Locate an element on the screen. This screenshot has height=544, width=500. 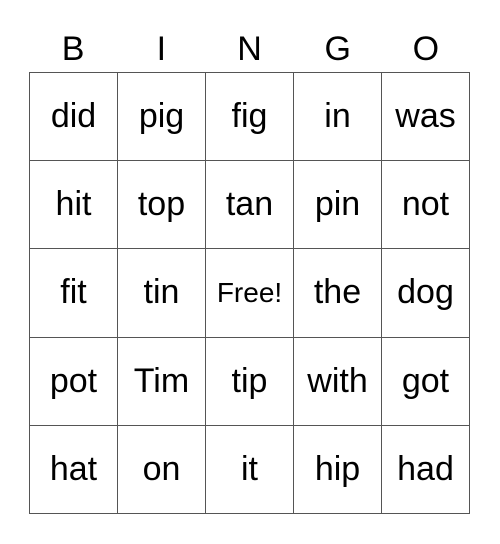
bingo-cell: on is located at coordinates (162, 469).